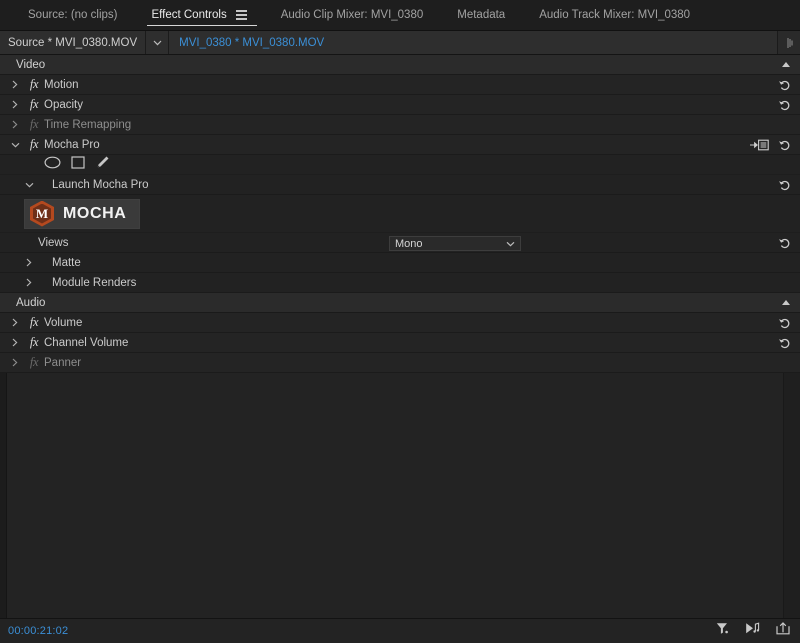 The image size is (800, 643). Describe the element at coordinates (760, 145) in the screenshot. I see `send-to-list-icon` at that location.